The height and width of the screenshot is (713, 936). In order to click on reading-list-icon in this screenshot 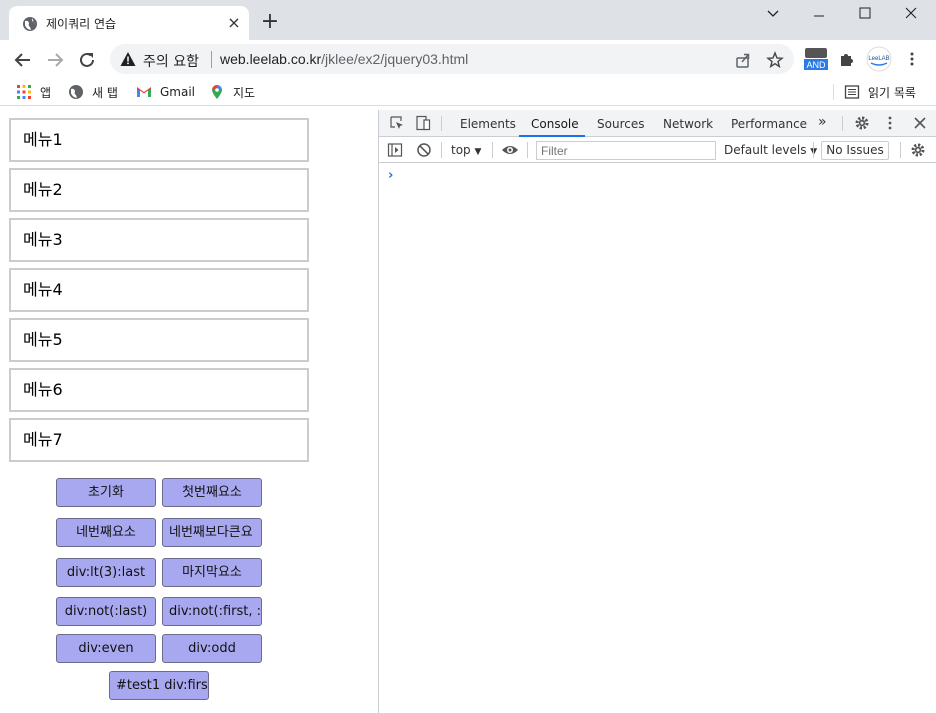, I will do `click(852, 92)`.